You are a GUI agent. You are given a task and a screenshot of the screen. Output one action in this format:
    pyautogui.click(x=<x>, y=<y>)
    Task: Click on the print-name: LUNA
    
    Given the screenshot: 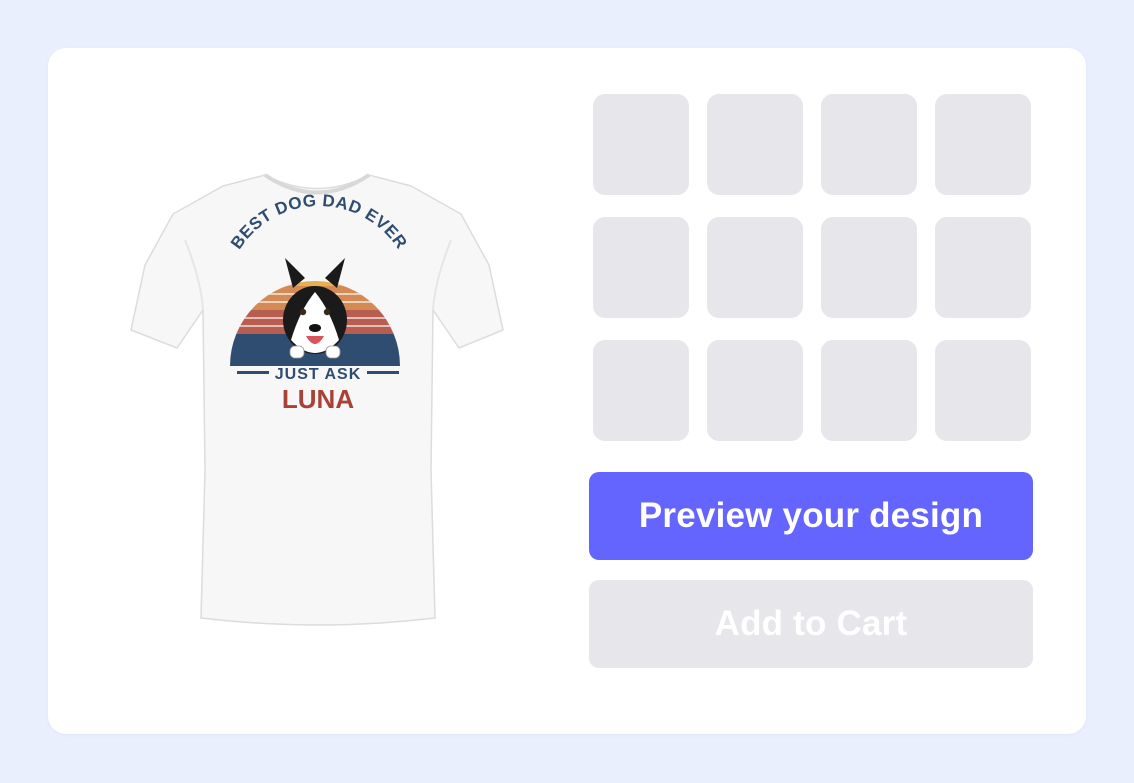 What is the action you would take?
    pyautogui.click(x=318, y=399)
    